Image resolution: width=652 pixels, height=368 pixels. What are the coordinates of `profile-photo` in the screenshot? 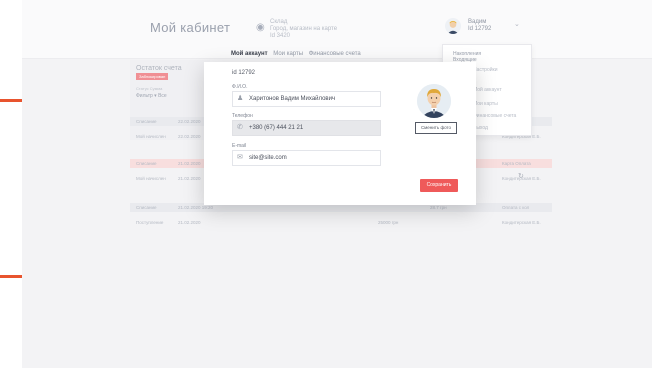 It's located at (434, 101).